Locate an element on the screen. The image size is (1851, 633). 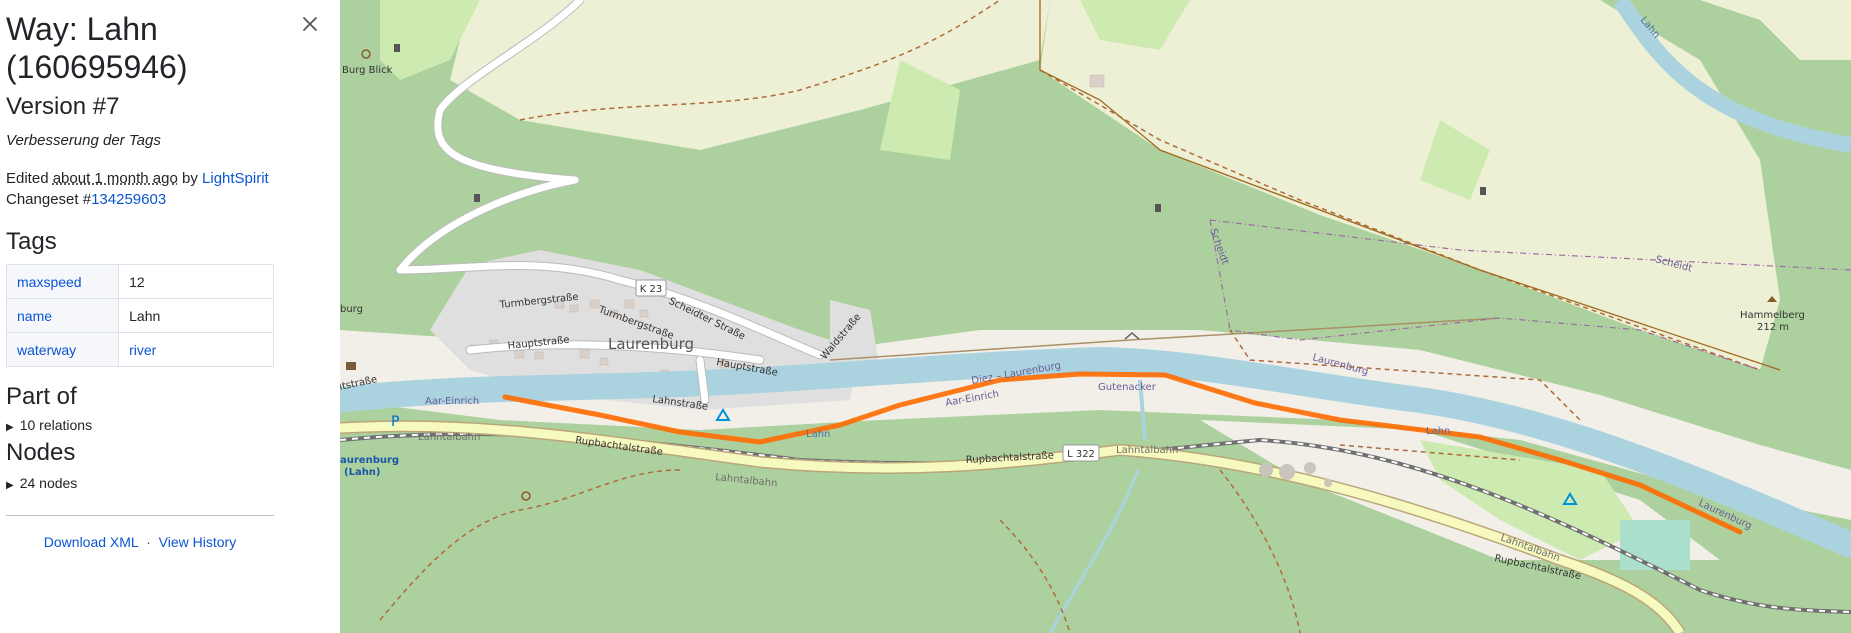
tags-table: maxspeed 12 name Lahn waterway river is located at coordinates (139, 315).